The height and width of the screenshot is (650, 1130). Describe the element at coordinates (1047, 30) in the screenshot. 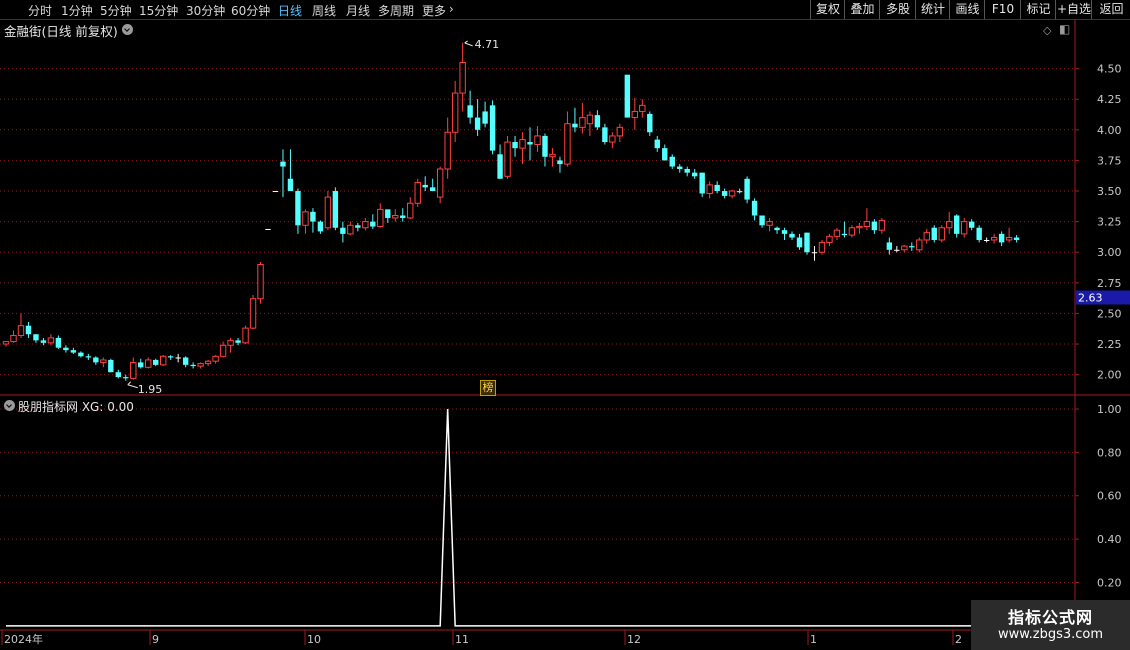

I see `diamond-icon: ◇` at that location.